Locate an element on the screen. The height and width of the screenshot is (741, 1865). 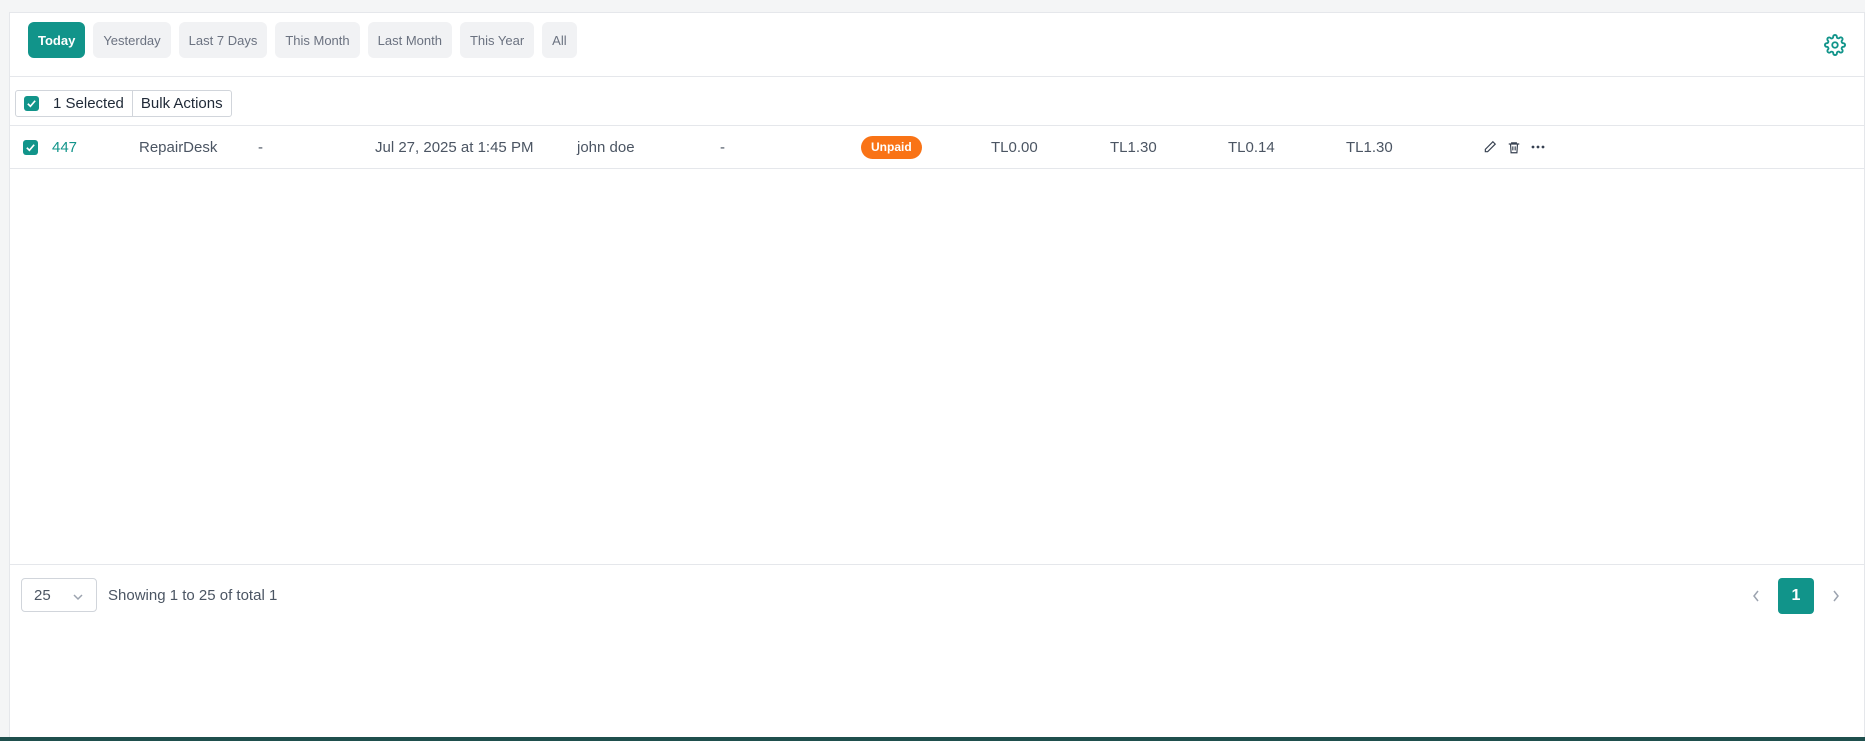
status-cell: Unpaid is located at coordinates (891, 147).